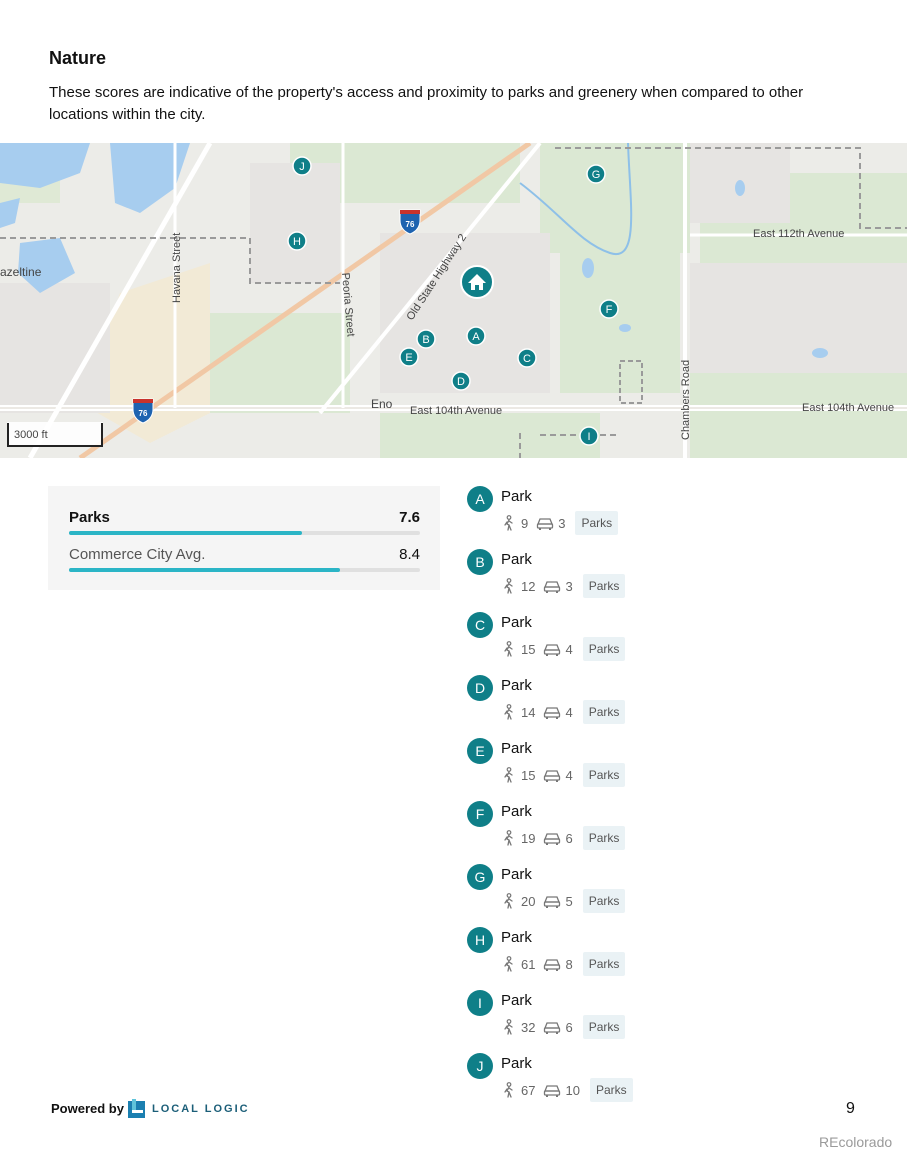  What do you see at coordinates (480, 877) in the screenshot?
I see `park-letter-badge: G` at bounding box center [480, 877].